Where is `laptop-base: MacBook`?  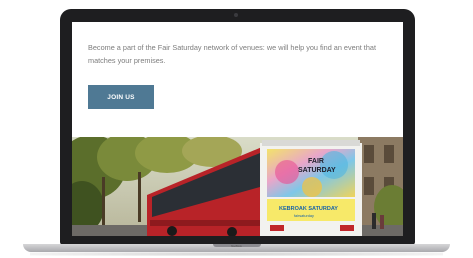 laptop-base: MacBook is located at coordinates (236, 248).